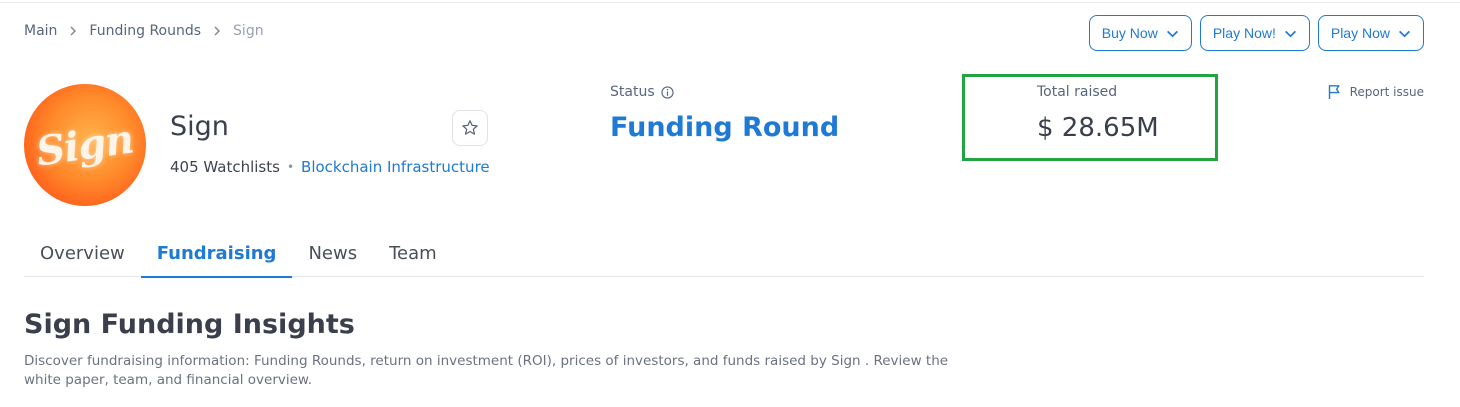 Image resolution: width=1460 pixels, height=407 pixels. What do you see at coordinates (667, 92) in the screenshot?
I see `info-icon` at bounding box center [667, 92].